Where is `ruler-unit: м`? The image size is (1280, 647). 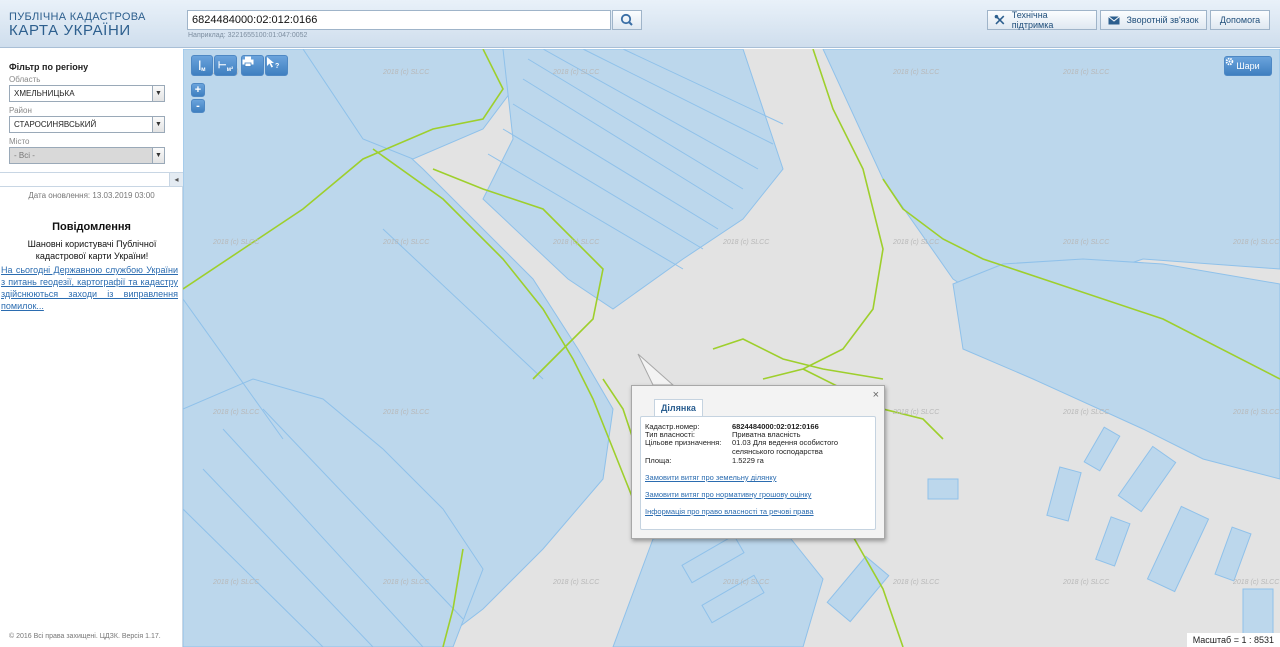 ruler-unit: м is located at coordinates (203, 69).